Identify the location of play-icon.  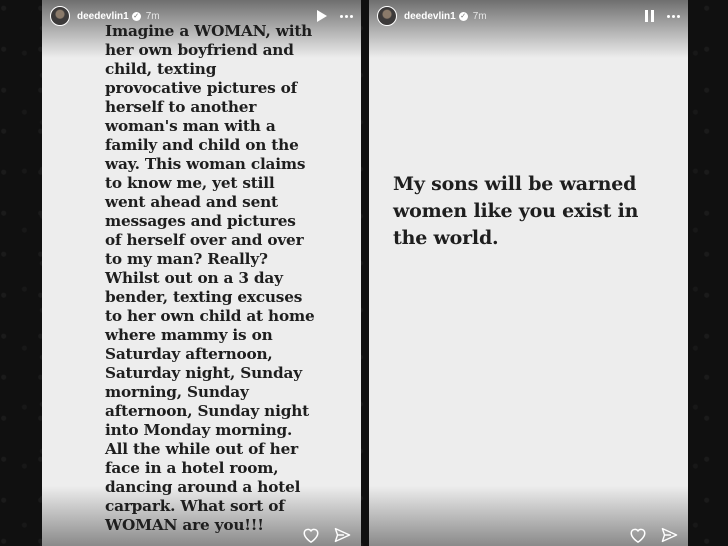
(322, 16).